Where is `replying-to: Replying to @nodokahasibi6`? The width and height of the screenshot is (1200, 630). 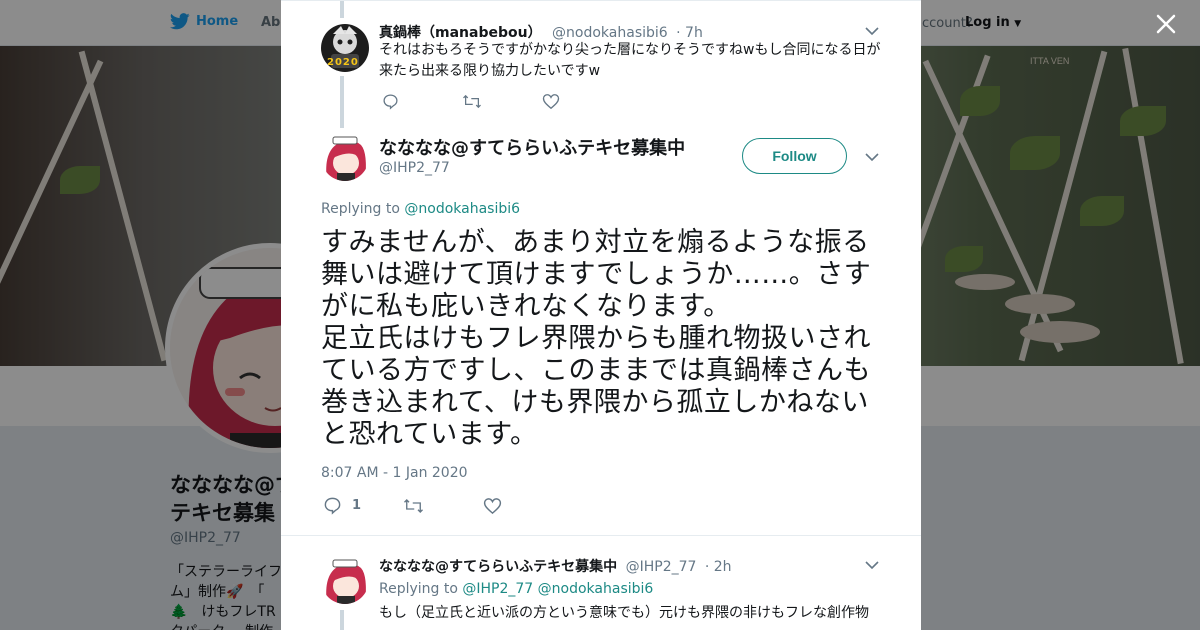 replying-to: Replying to @nodokahasibi6 is located at coordinates (420, 209).